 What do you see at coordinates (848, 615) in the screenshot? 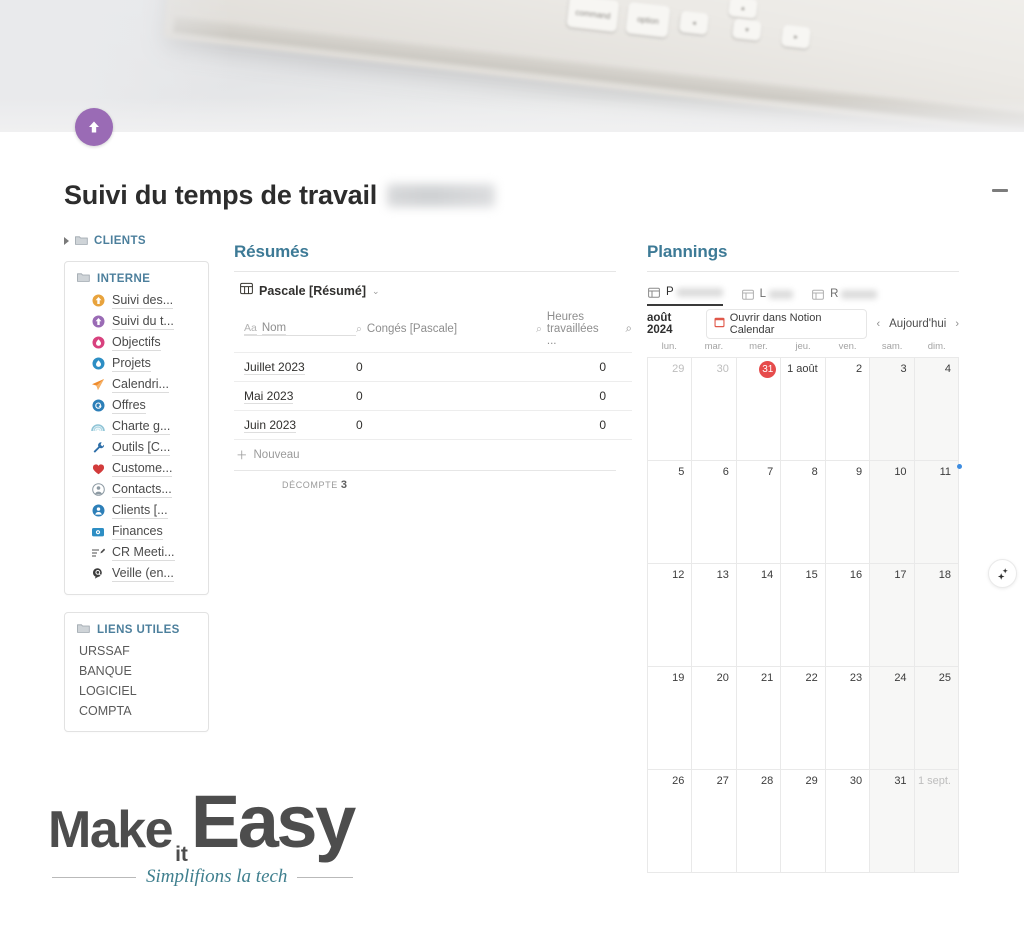
I see `calendar-day-cell: 16` at bounding box center [848, 615].